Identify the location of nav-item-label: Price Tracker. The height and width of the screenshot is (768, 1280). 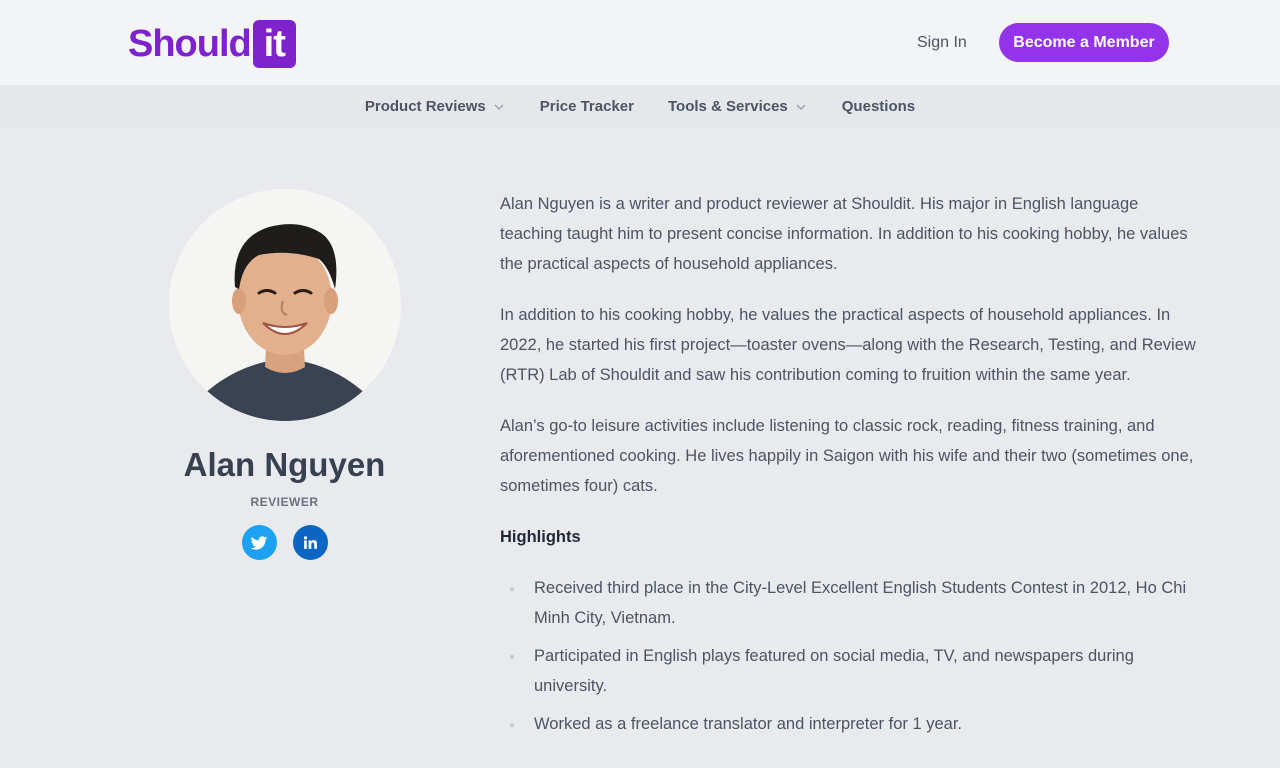
(586, 106).